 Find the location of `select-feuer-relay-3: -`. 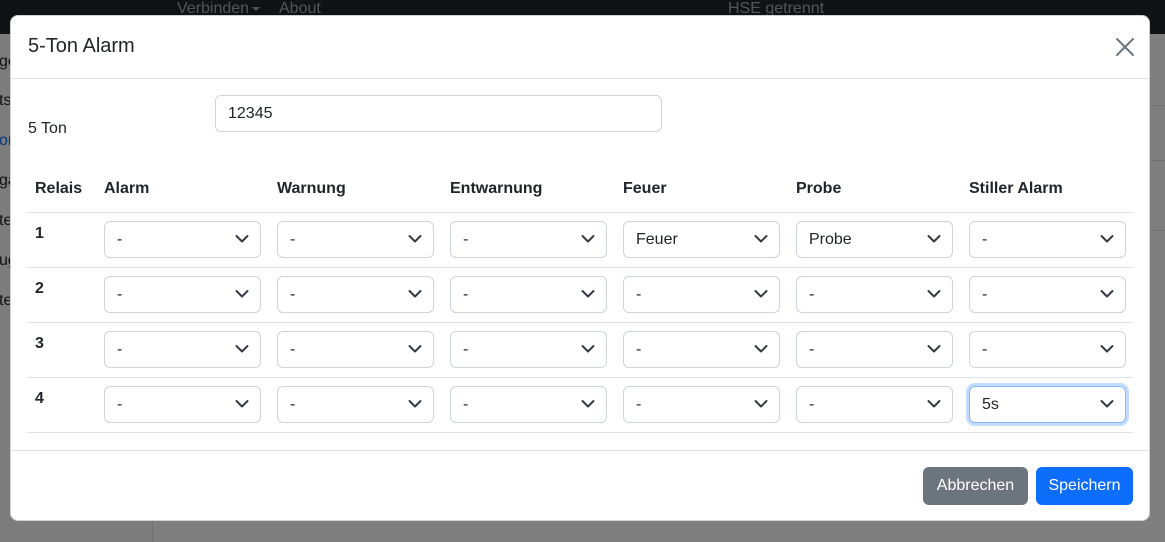

select-feuer-relay-3: - is located at coordinates (701, 349).